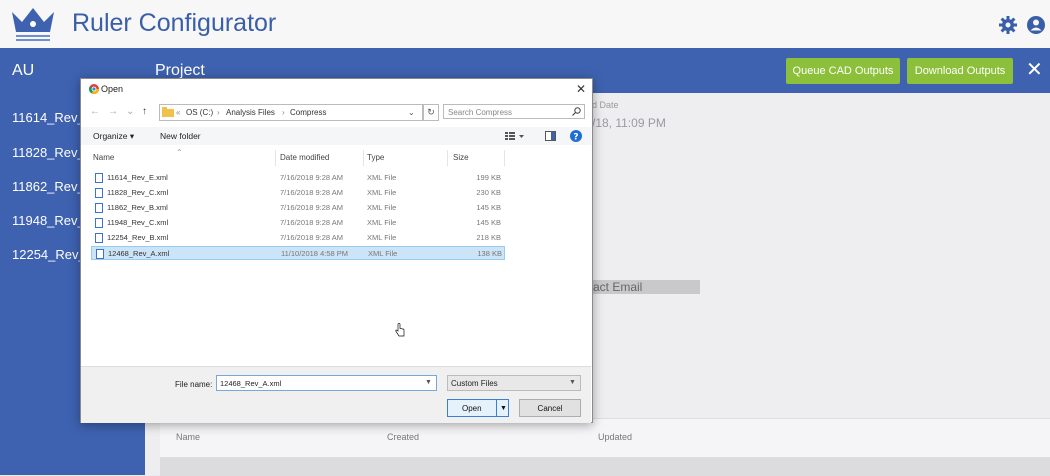 This screenshot has height=476, width=1050. What do you see at coordinates (113, 111) in the screenshot?
I see `forward-arrow-icon: →` at bounding box center [113, 111].